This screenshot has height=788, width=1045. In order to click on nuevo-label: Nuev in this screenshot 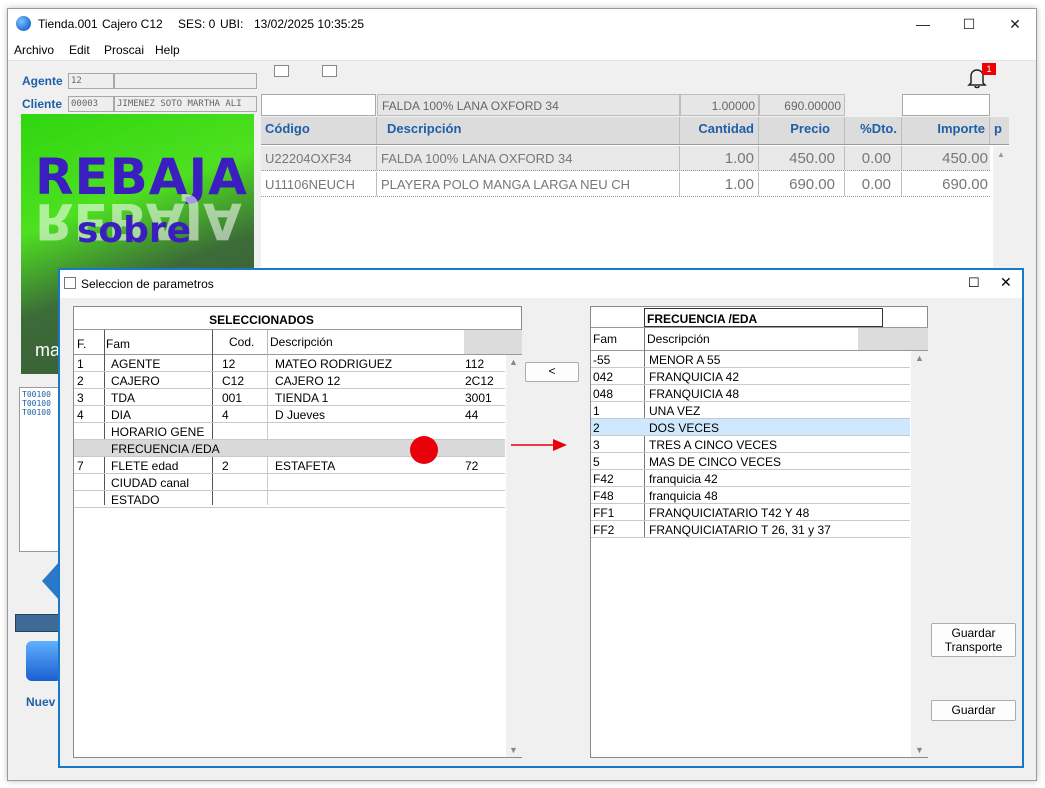, I will do `click(40, 702)`.